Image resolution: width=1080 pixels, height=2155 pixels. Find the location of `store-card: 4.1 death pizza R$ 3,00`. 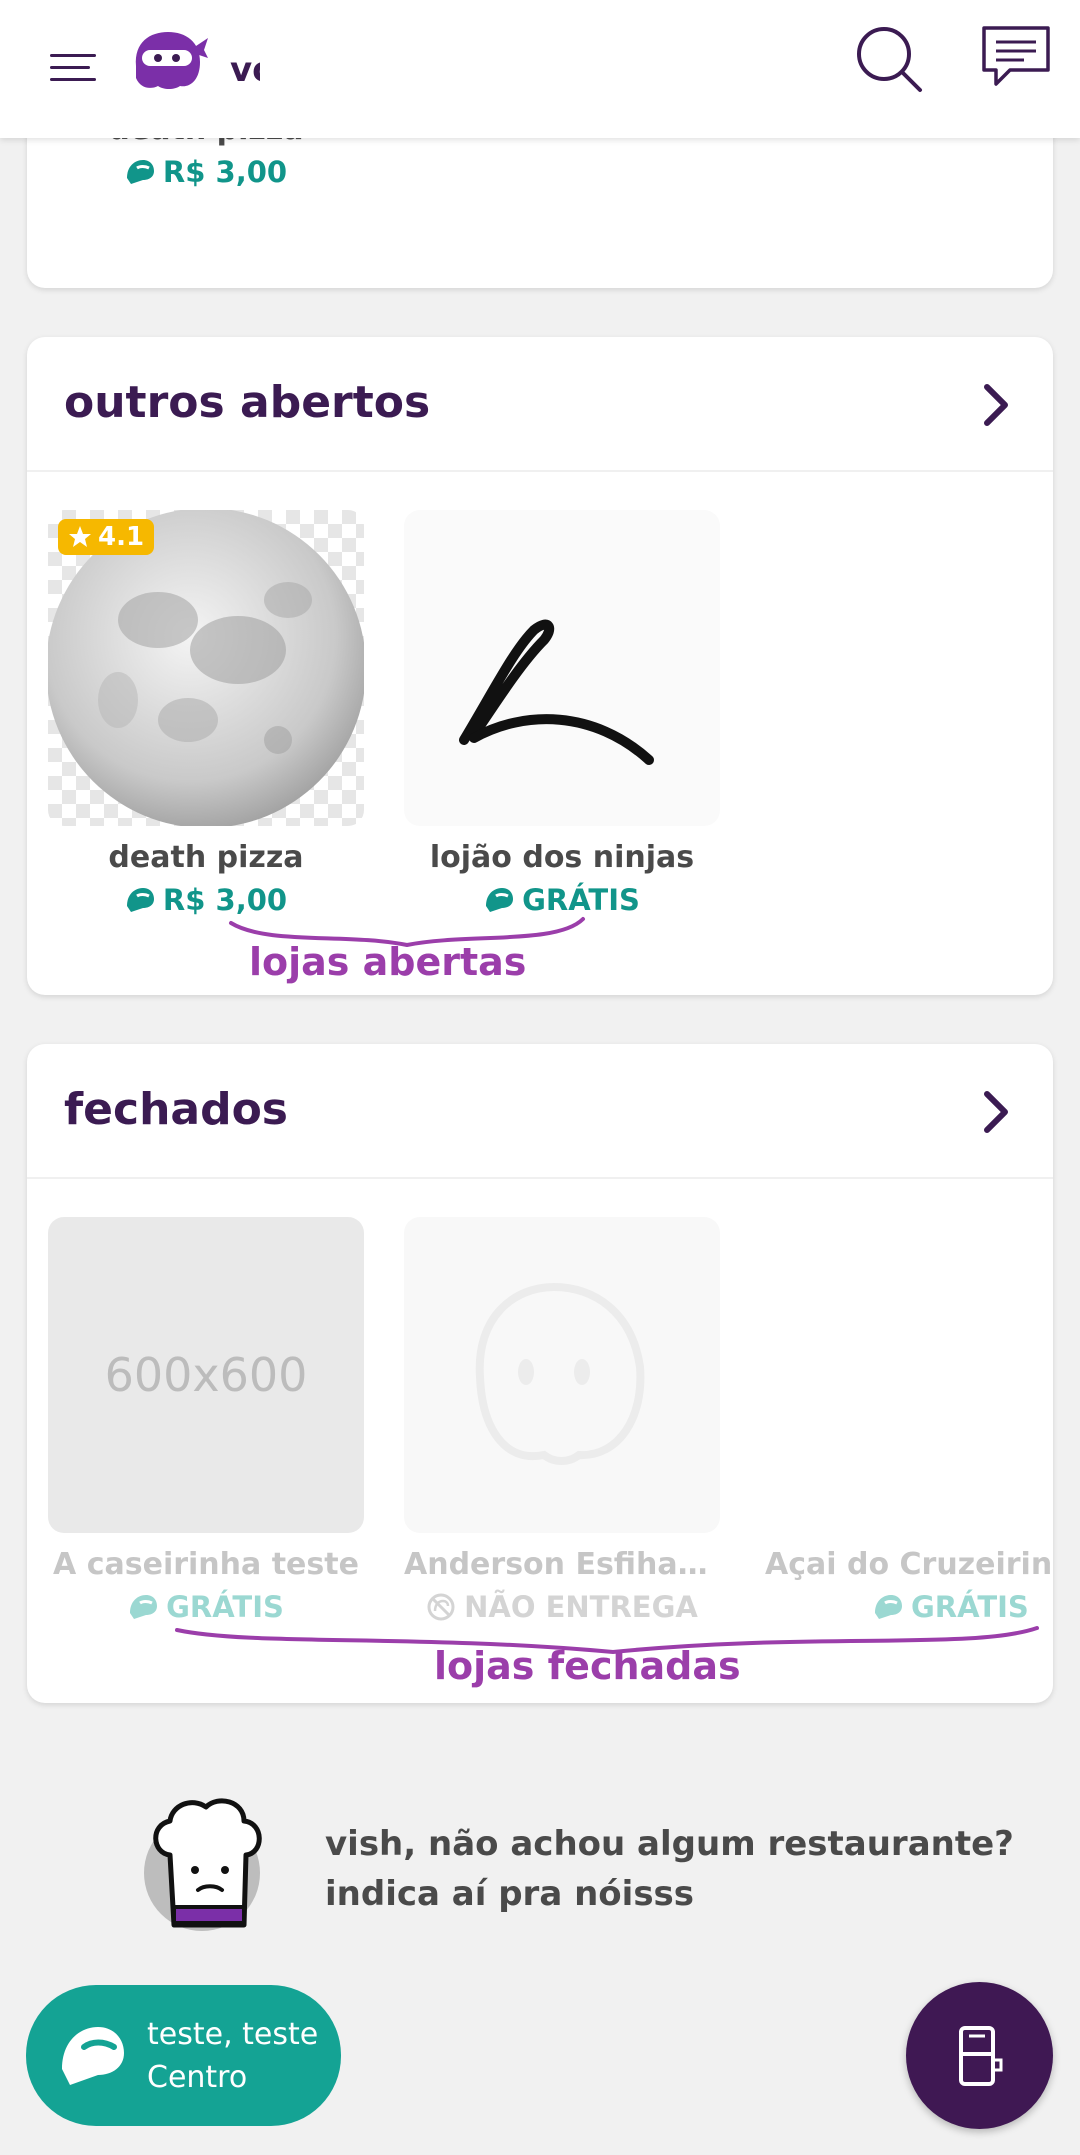

store-card: 4.1 death pizza R$ 3,00 is located at coordinates (206, 713).